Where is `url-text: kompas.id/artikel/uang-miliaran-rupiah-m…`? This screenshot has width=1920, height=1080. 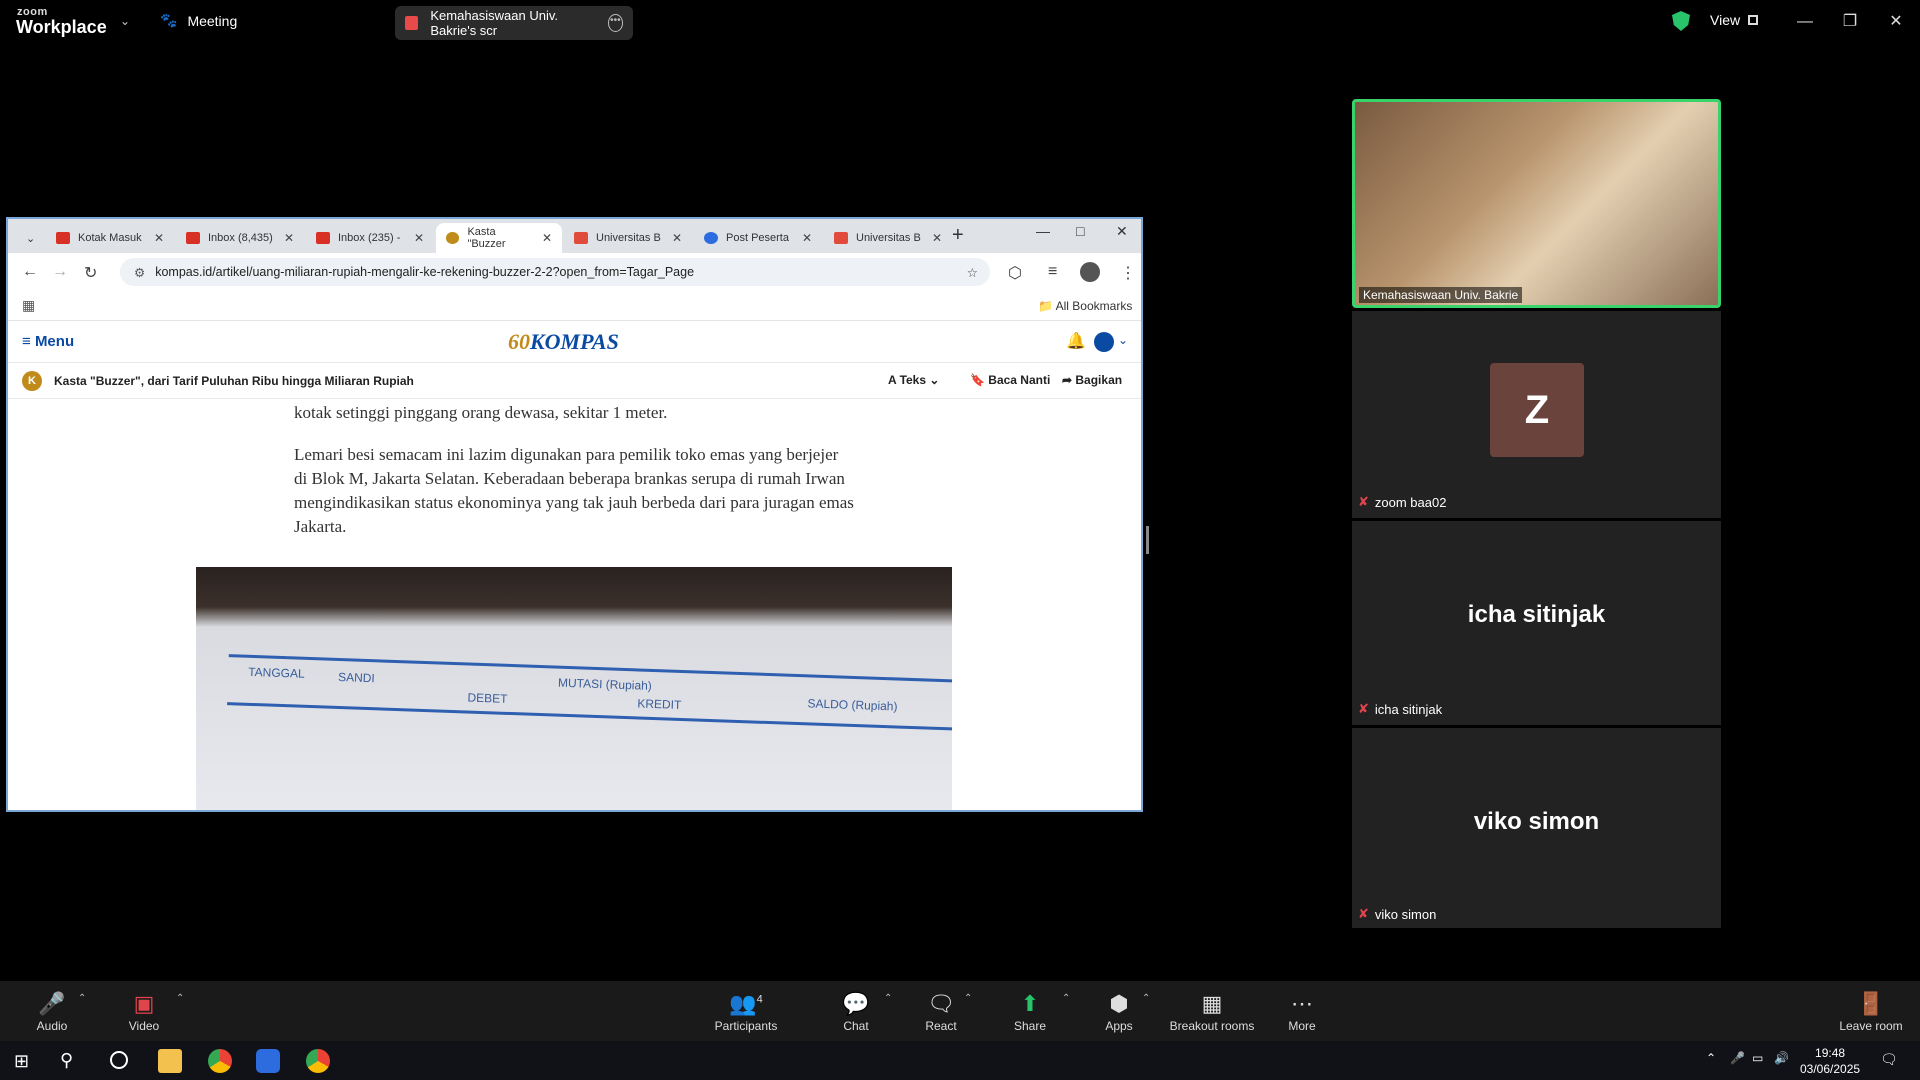 url-text: kompas.id/artikel/uang-miliaran-rupiah-m… is located at coordinates (425, 272).